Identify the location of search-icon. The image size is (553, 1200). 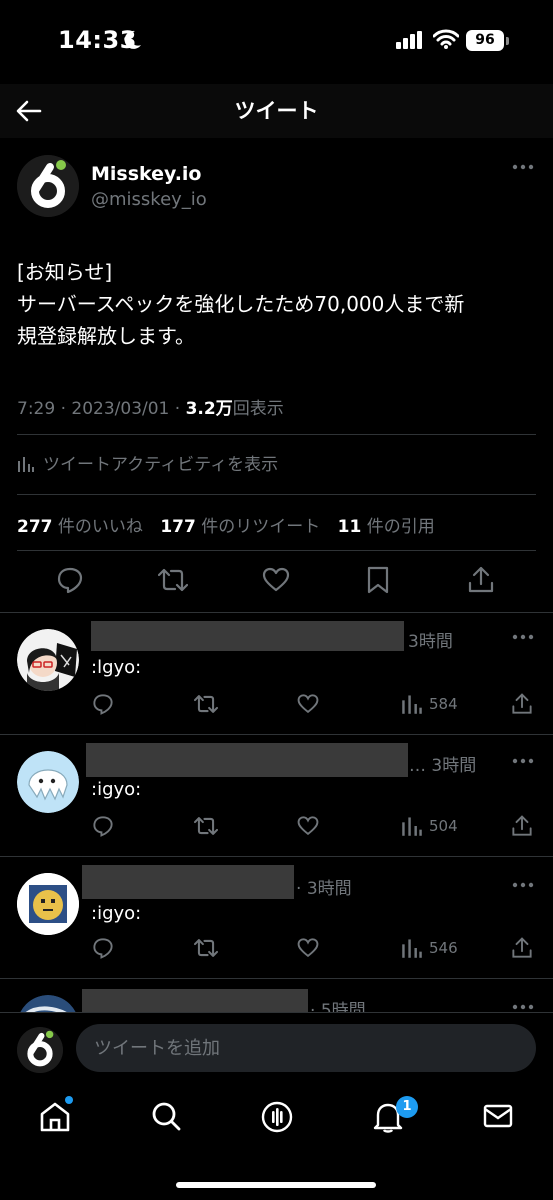
(166, 1116).